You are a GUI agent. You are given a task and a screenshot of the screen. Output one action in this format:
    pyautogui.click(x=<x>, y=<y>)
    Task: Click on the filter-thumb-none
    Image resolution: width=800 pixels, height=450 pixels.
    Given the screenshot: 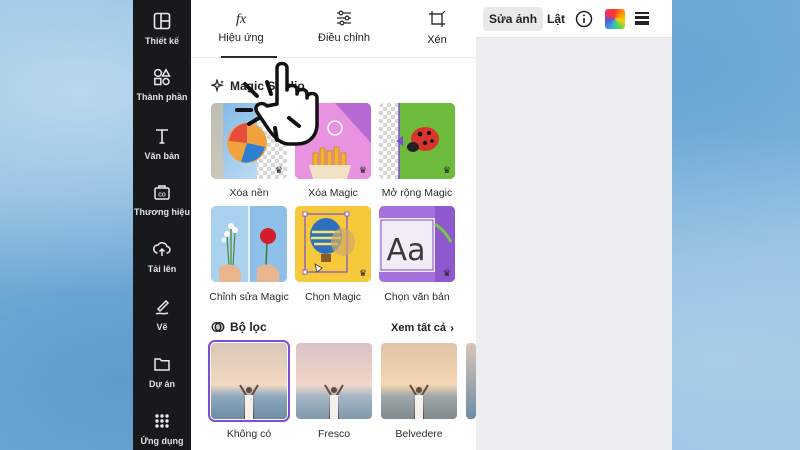 What is the action you would take?
    pyautogui.click(x=249, y=381)
    